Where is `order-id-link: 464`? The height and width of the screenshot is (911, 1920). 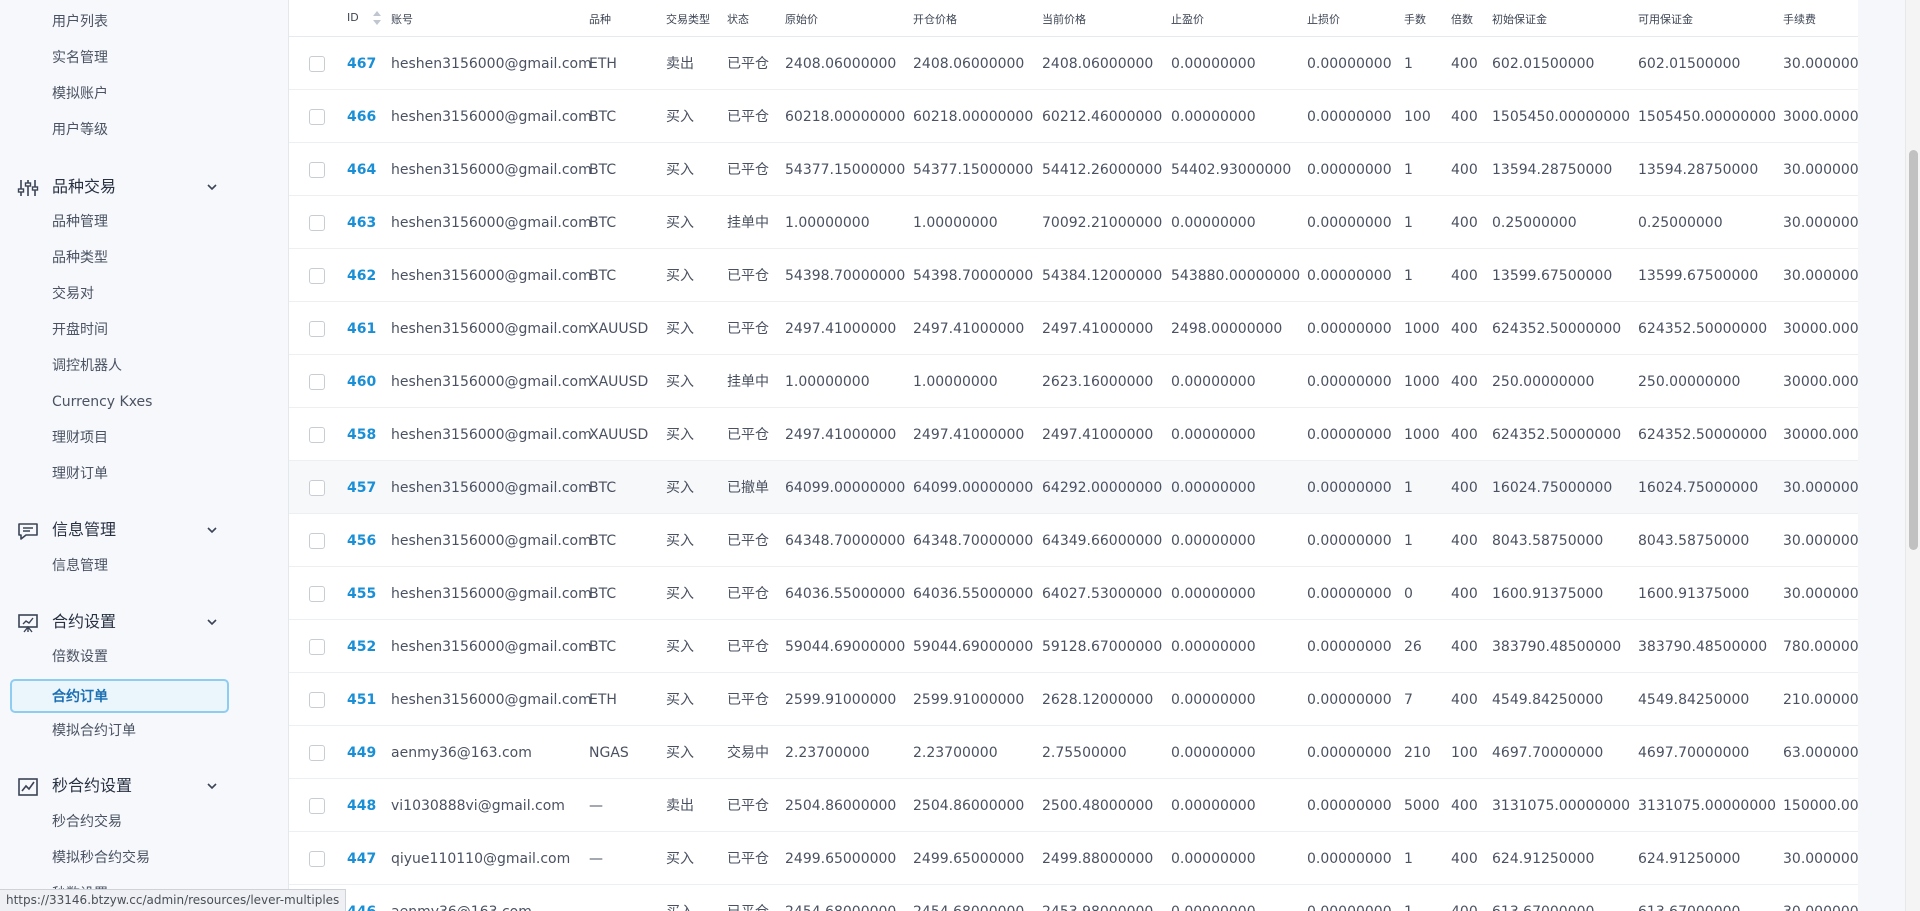 order-id-link: 464 is located at coordinates (361, 170).